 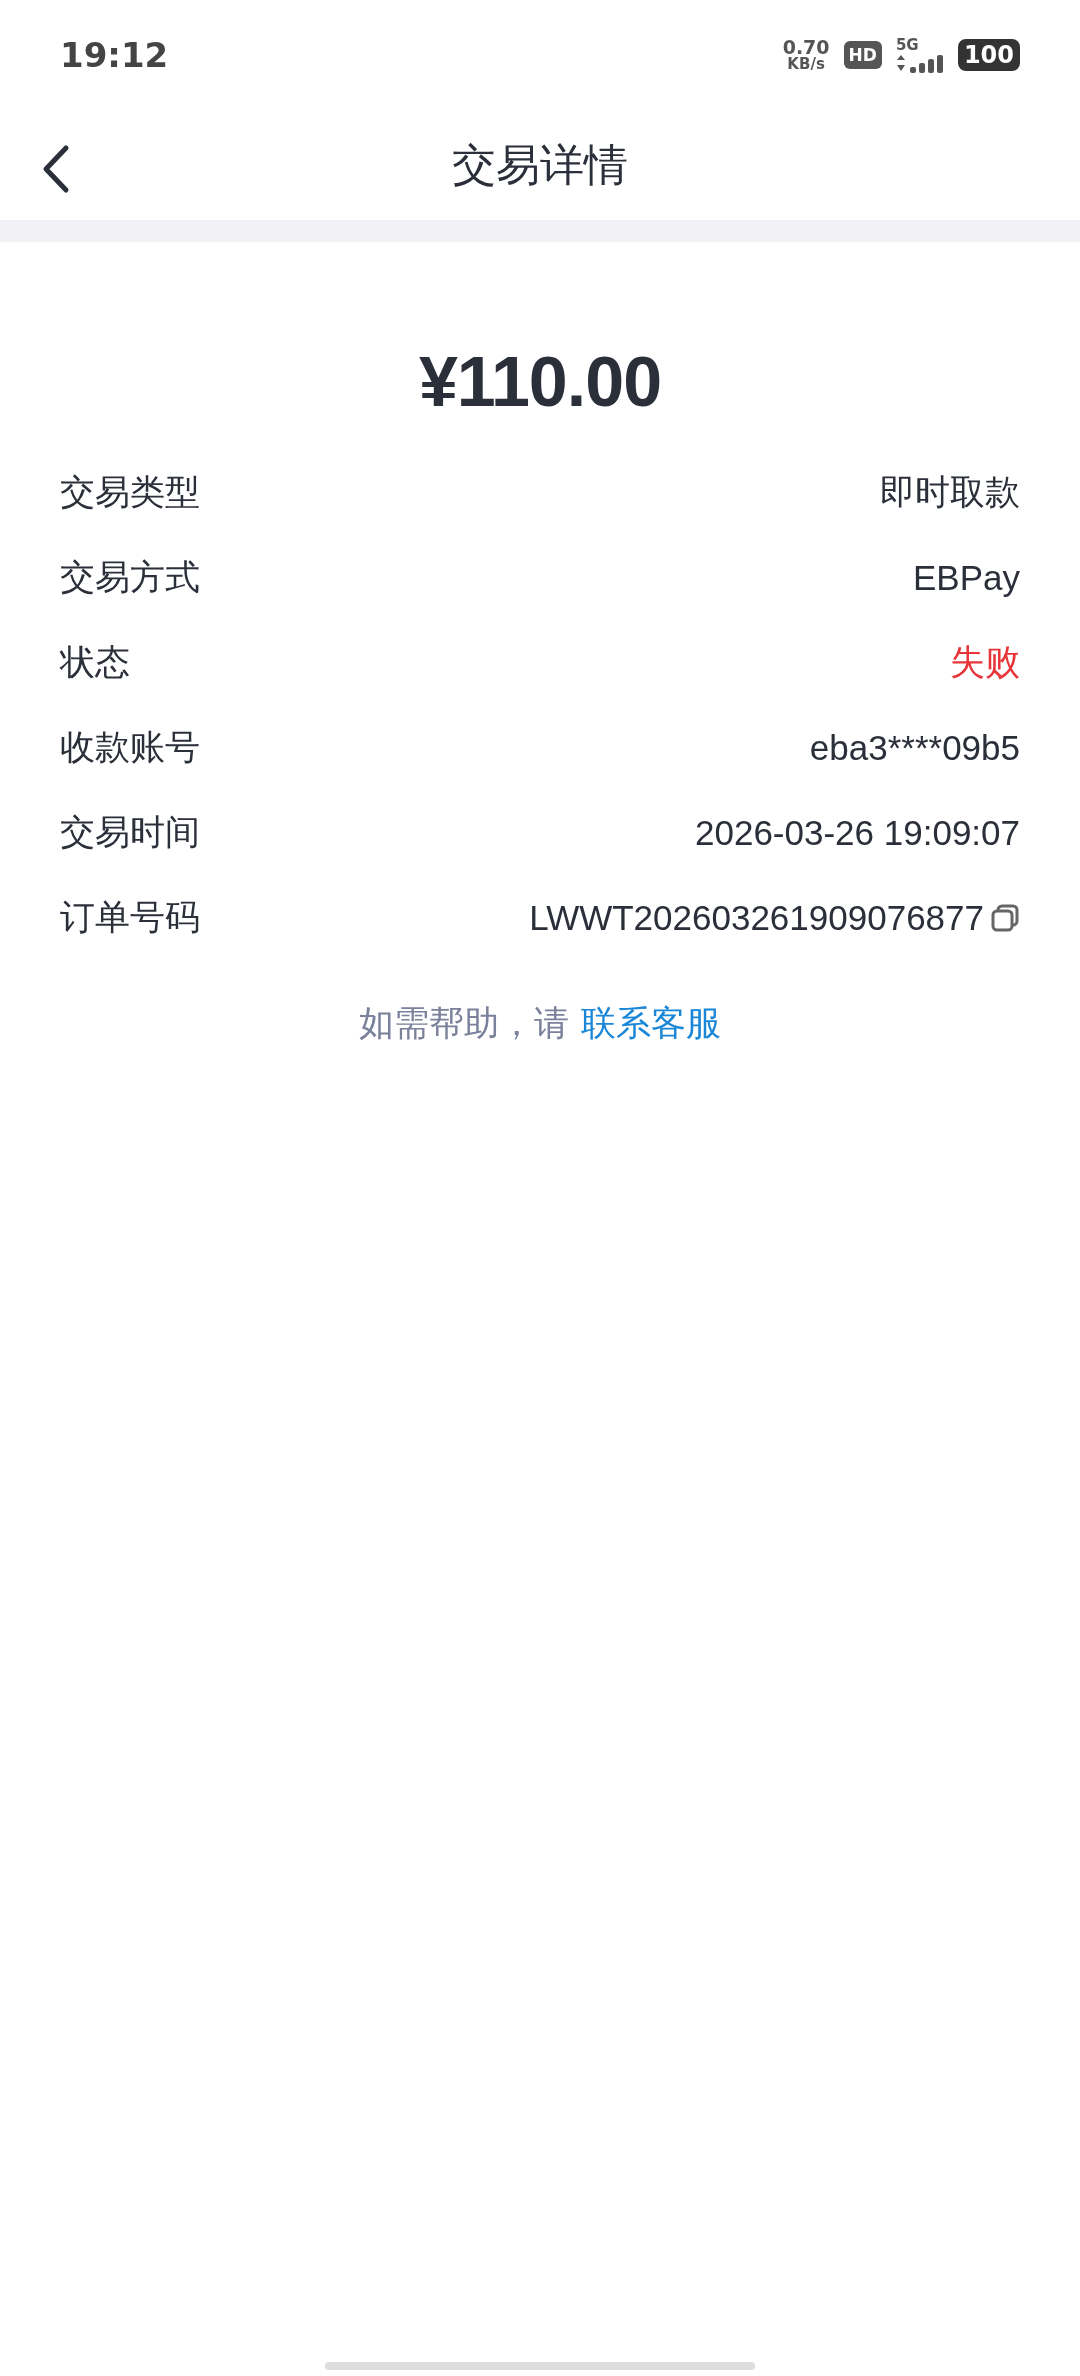 I want to click on copy-icon, so click(x=1005, y=917).